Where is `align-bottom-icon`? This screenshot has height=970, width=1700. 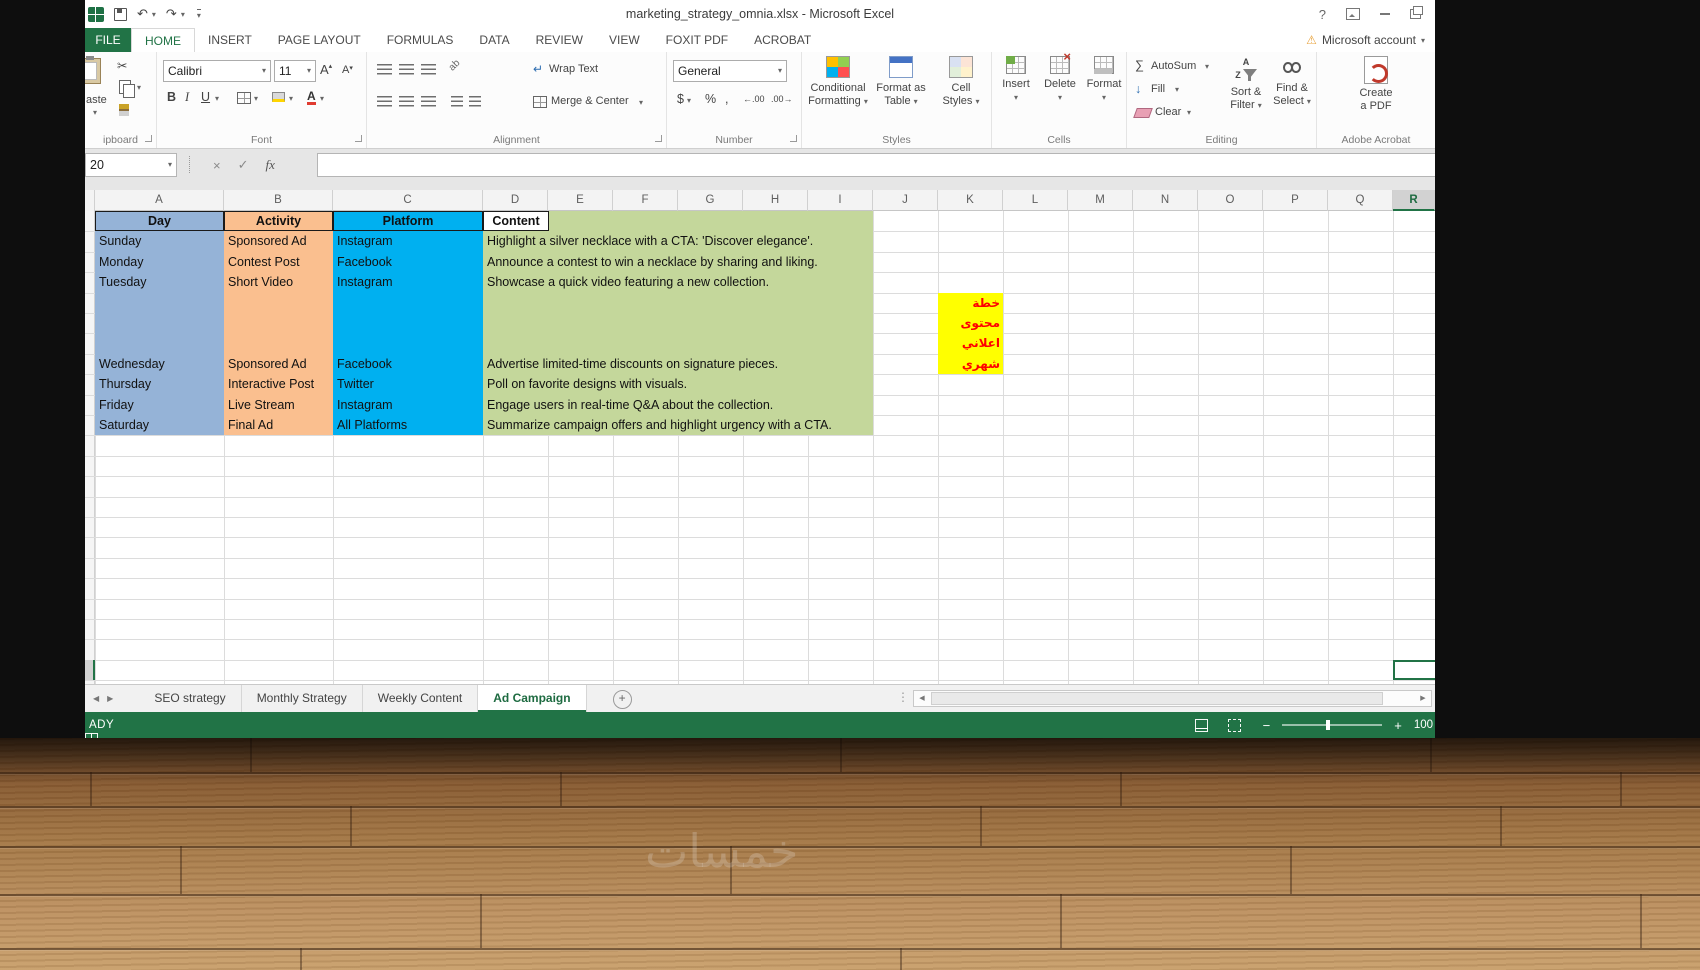 align-bottom-icon is located at coordinates (428, 69).